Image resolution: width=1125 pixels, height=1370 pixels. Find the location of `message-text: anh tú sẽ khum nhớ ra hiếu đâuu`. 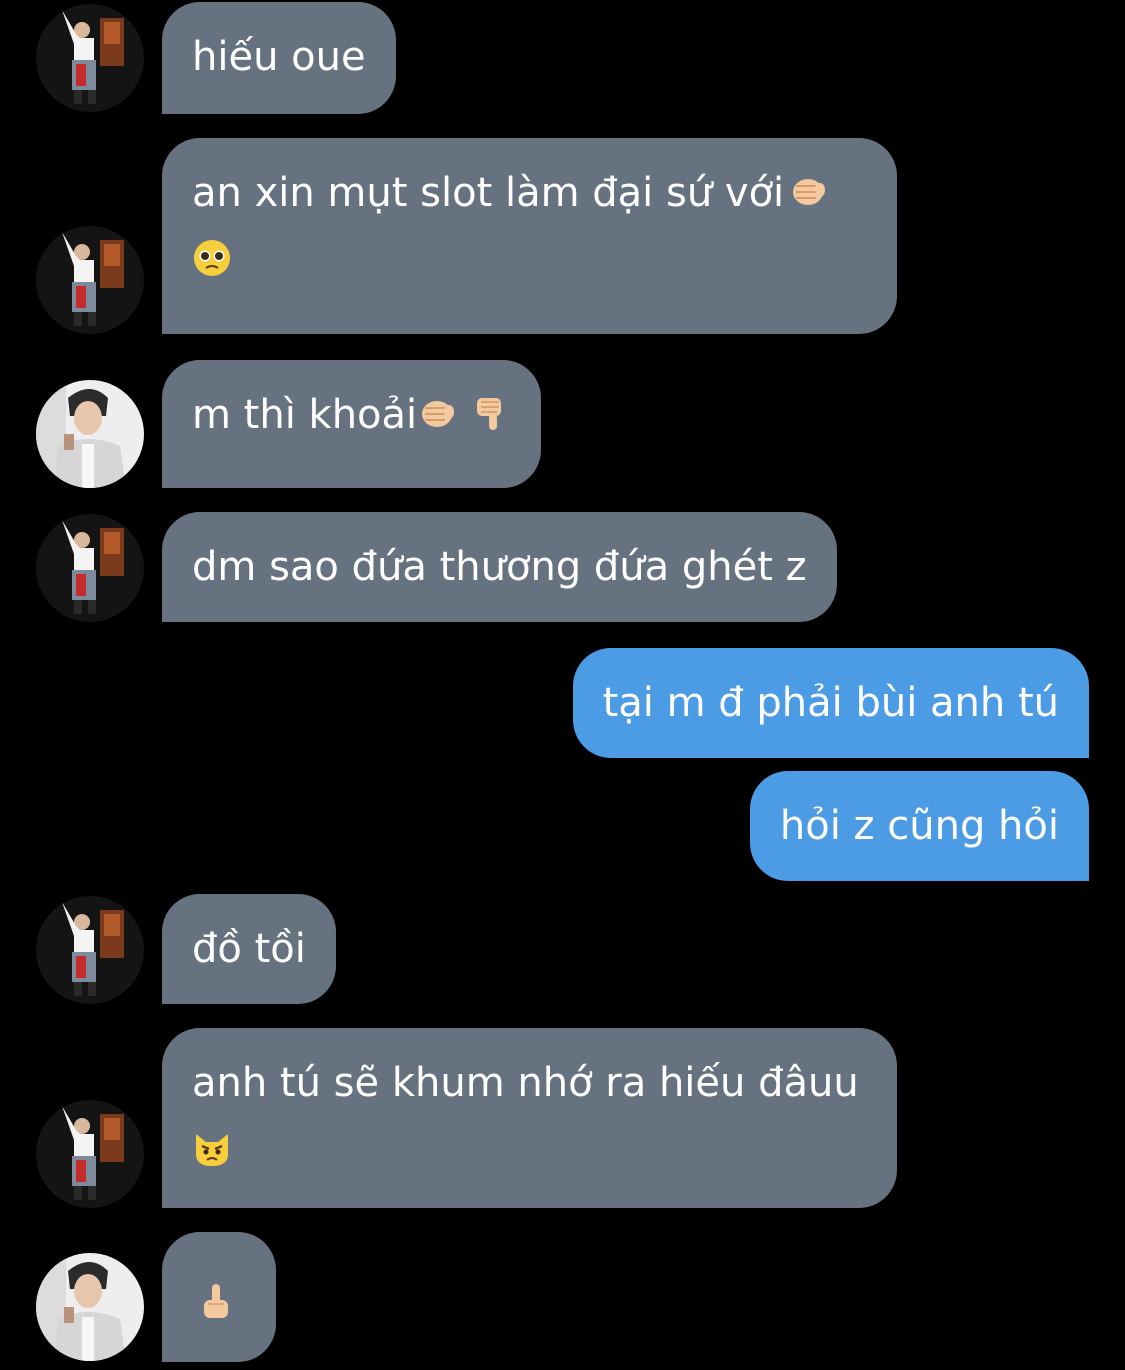

message-text: anh tú sẽ khum nhớ ra hiếu đâuu is located at coordinates (525, 1083).